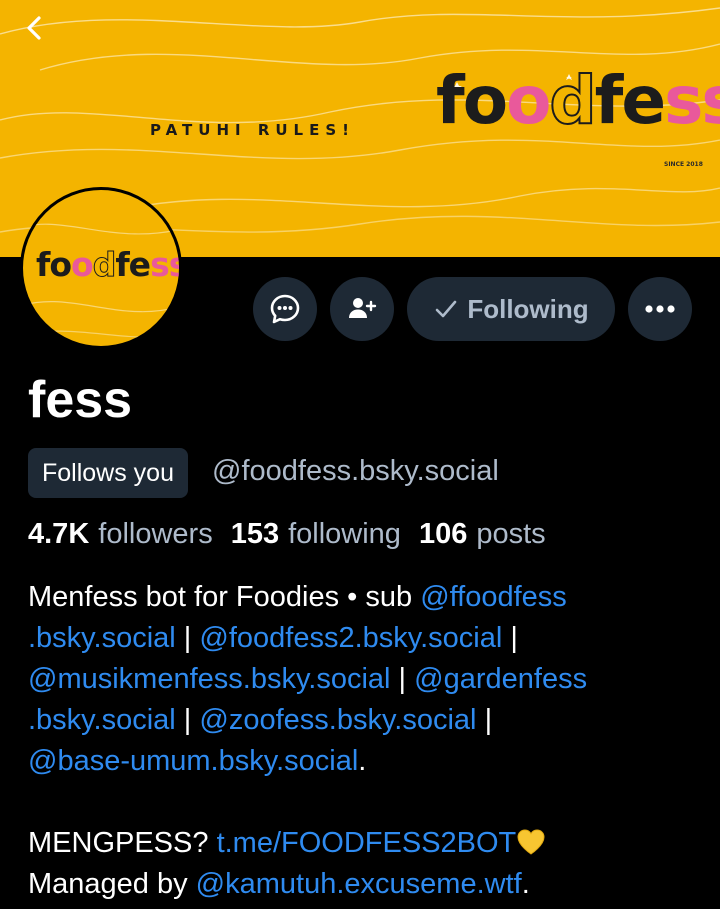 The image size is (720, 909). I want to click on posts-count: 106, so click(443, 534).